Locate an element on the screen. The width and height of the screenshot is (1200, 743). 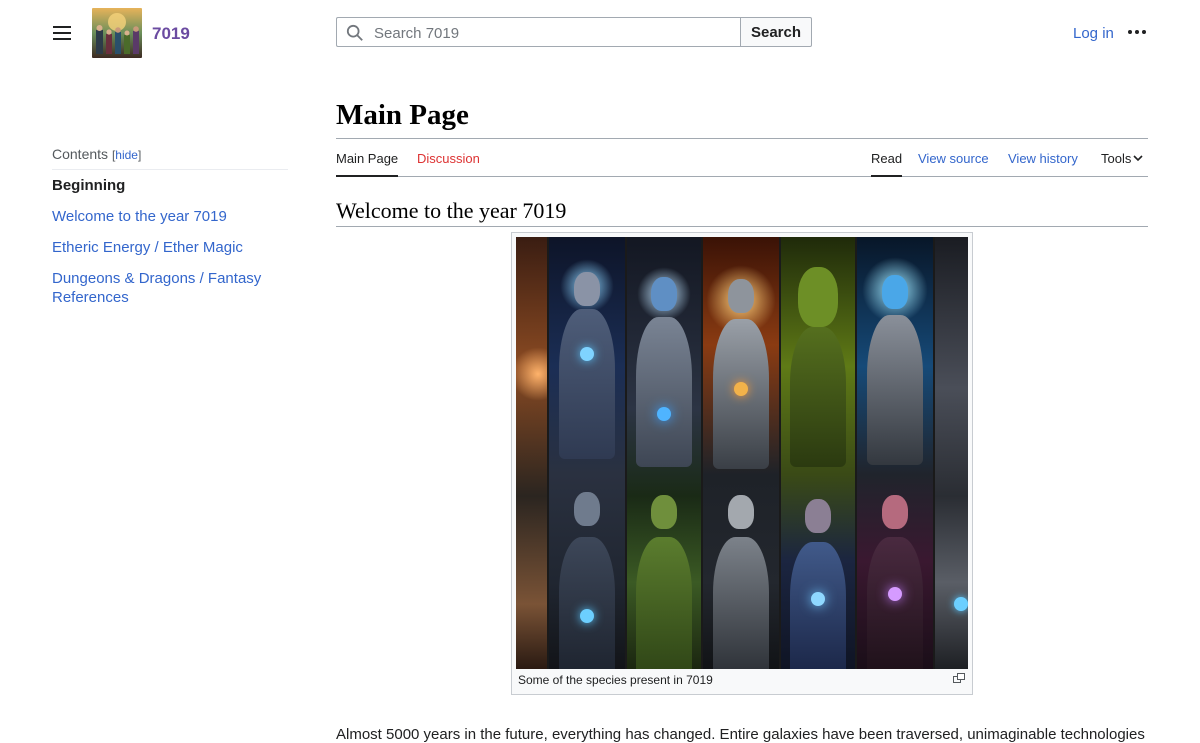
toc-title: Contents is located at coordinates (80, 154).